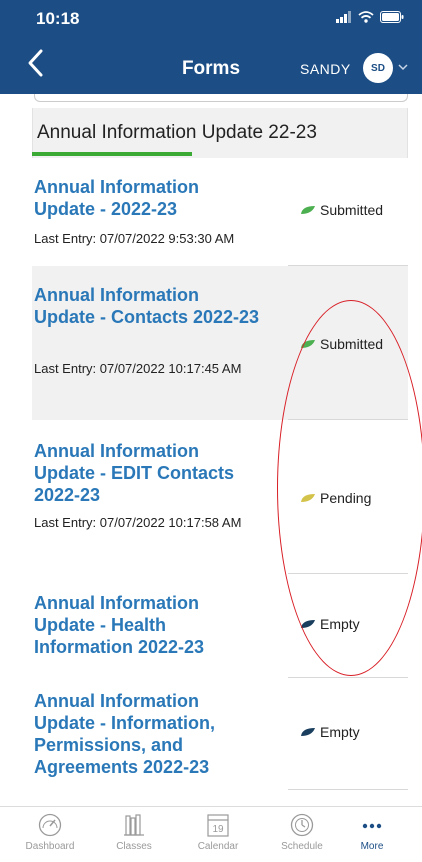 This screenshot has width=422, height=862. Describe the element at coordinates (403, 67) in the screenshot. I see `chevron-down-icon` at that location.